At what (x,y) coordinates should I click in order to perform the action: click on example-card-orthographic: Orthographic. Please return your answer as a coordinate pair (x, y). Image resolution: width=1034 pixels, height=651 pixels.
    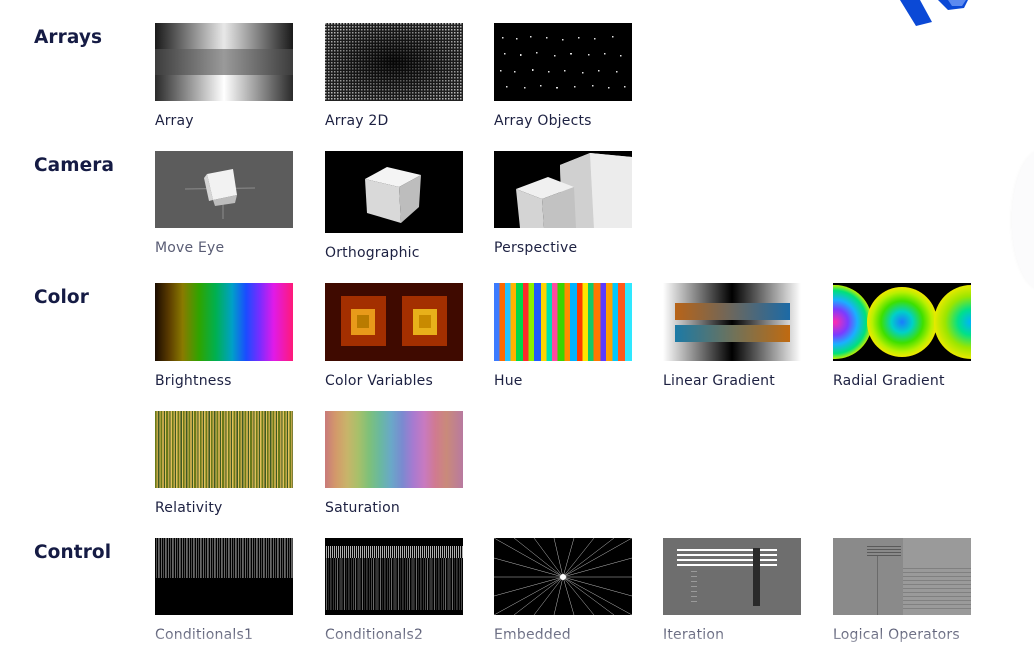
    Looking at the image, I should click on (394, 206).